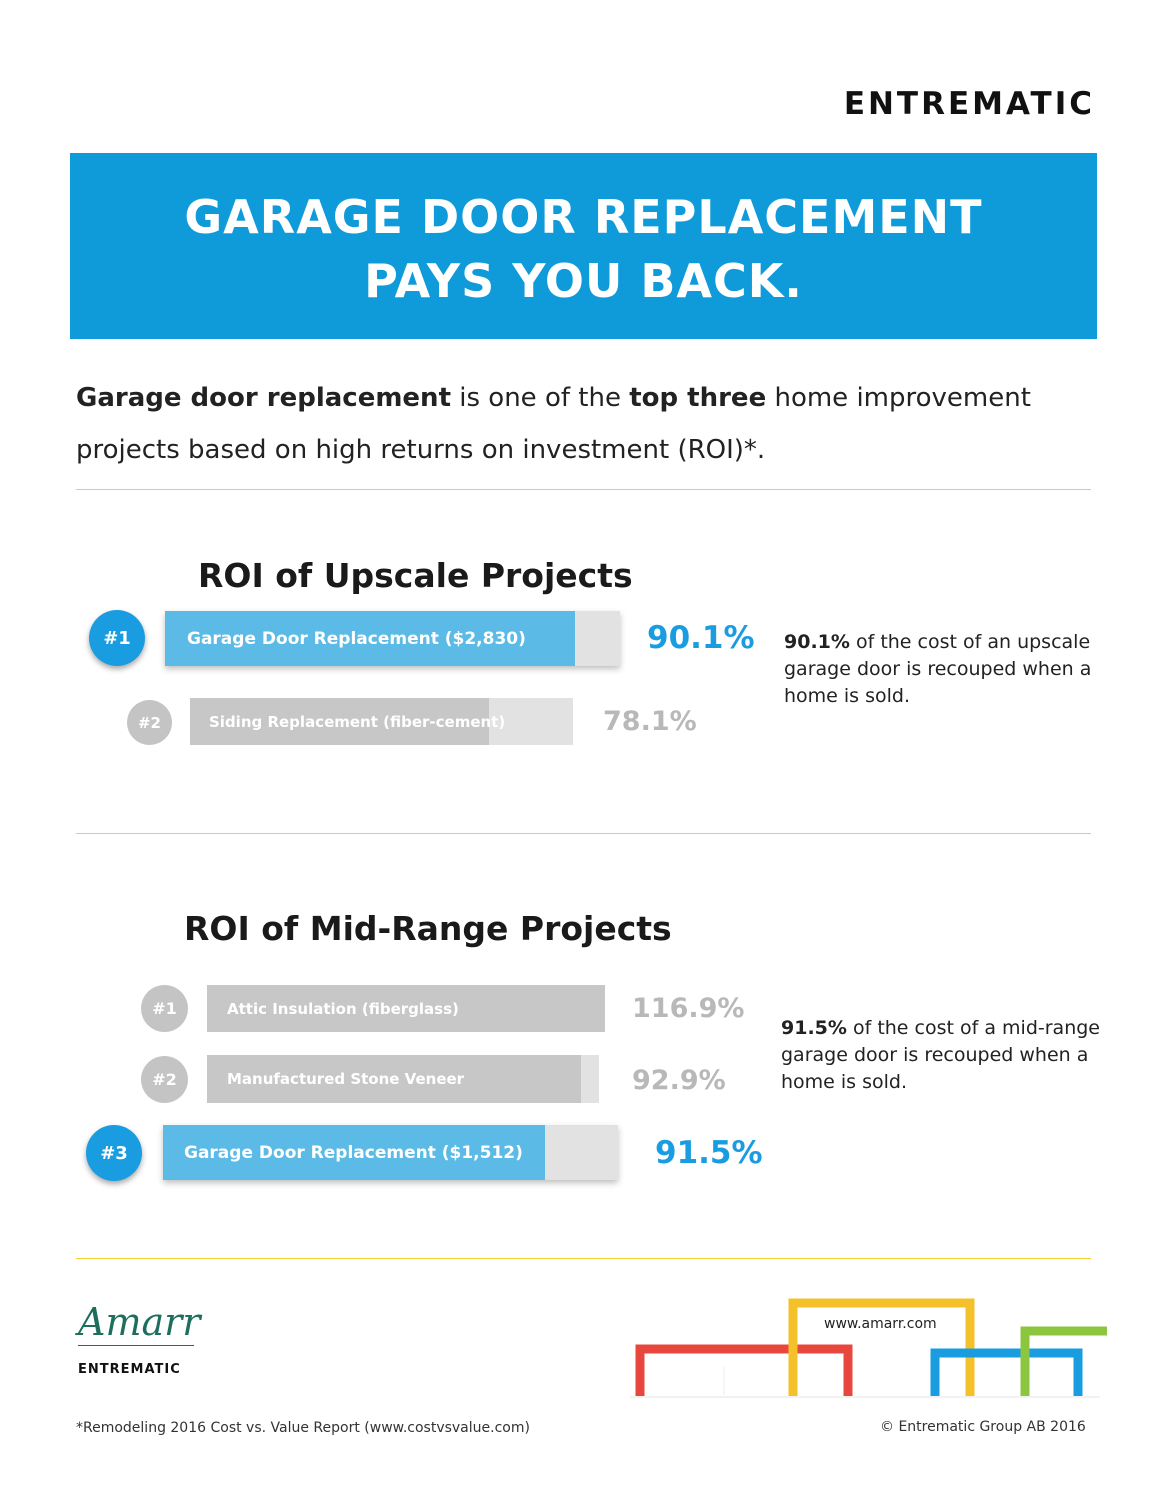 The width and height of the screenshot is (1165, 1507). Describe the element at coordinates (583, 217) in the screenshot. I see `banner-title-line1: GARAGE DOOR REPLACEMENT` at that location.